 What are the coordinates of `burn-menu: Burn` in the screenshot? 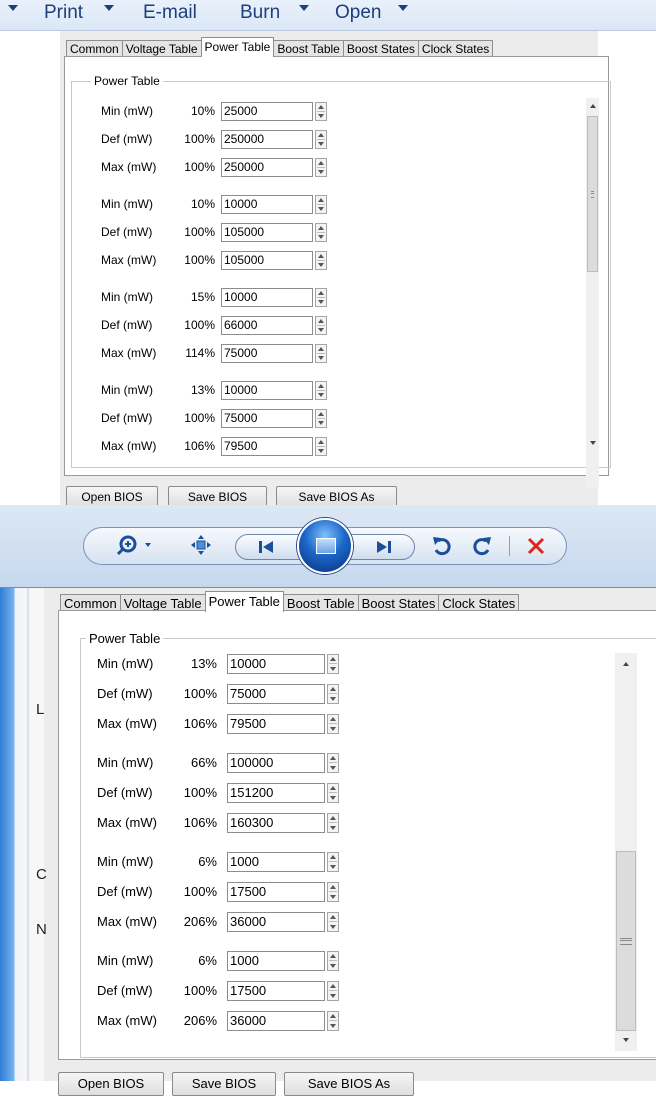 It's located at (260, 14).